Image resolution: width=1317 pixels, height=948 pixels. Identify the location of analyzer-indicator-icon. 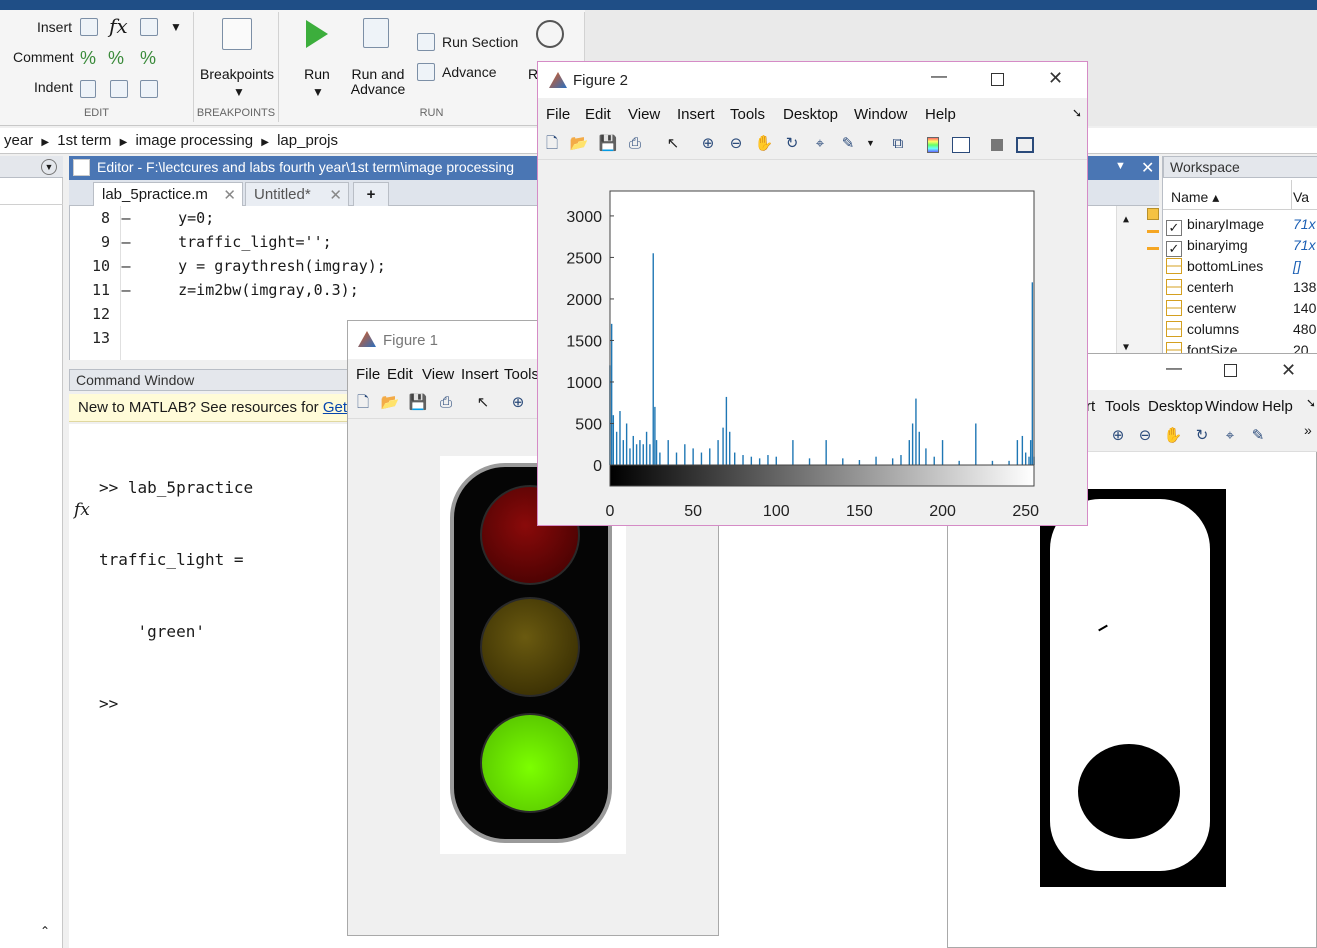
(1153, 214).